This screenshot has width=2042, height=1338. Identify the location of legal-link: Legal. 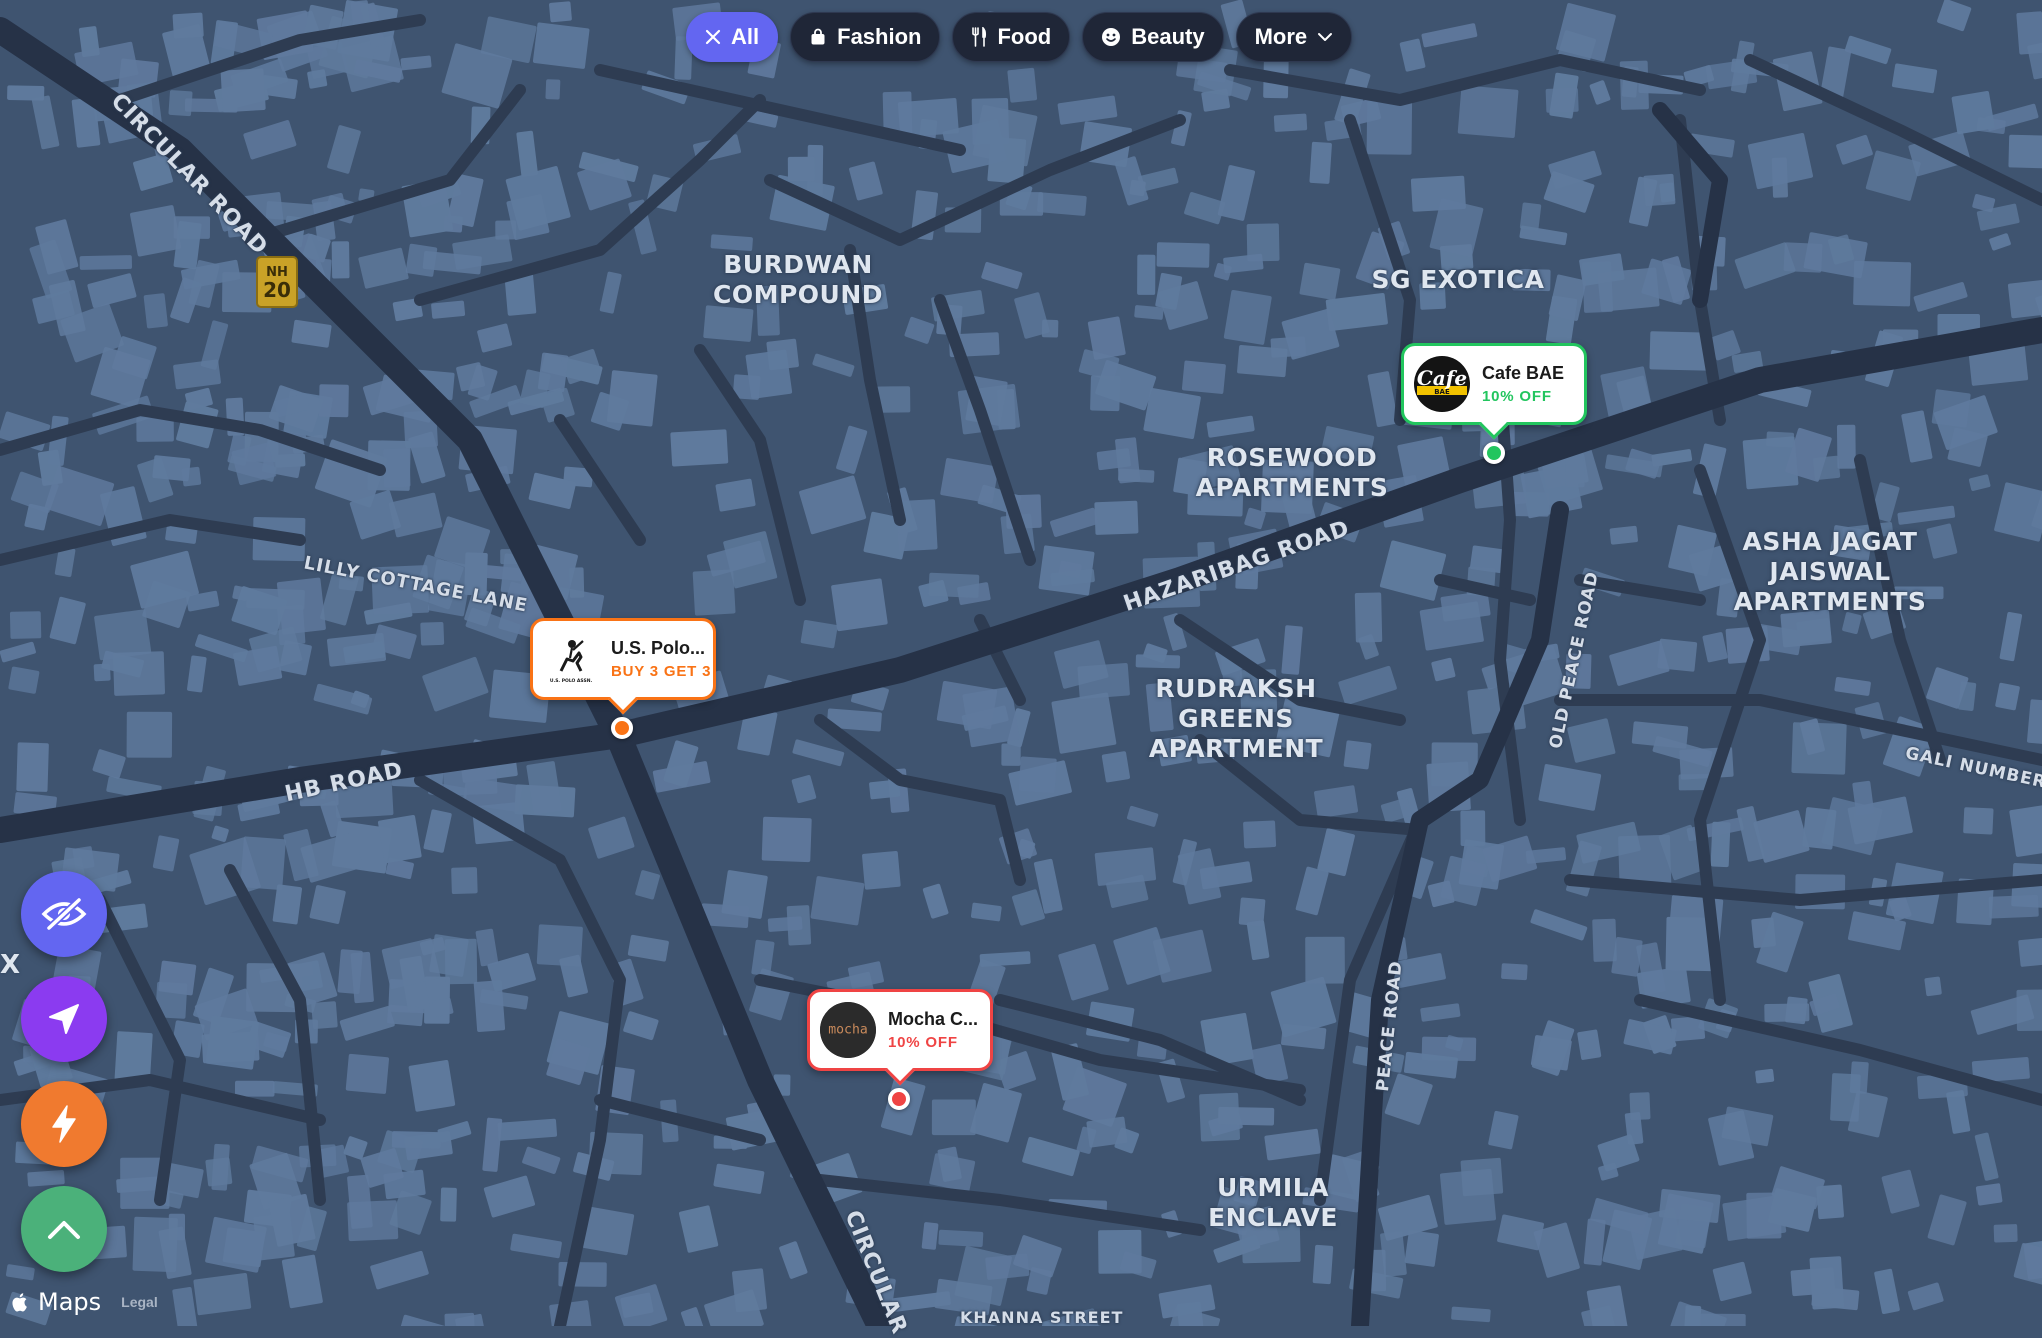
(139, 1302).